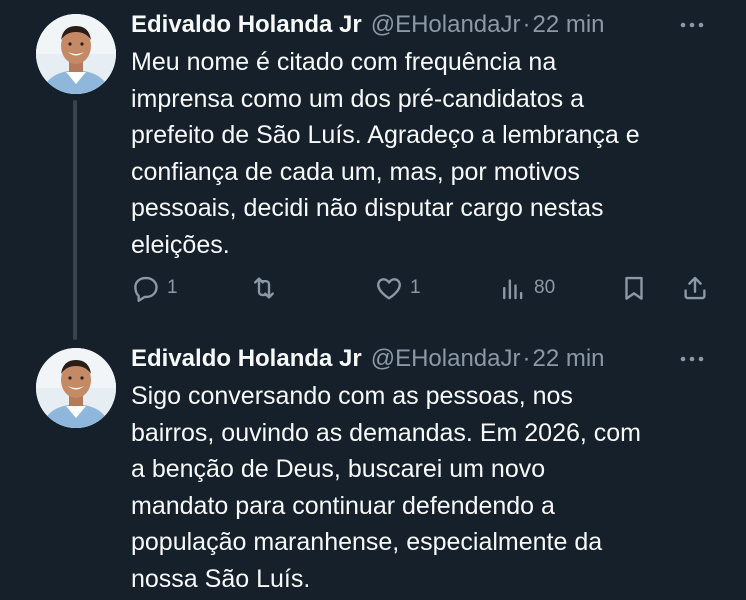  I want to click on tweet-actions: 1 1 80, so click(426, 288).